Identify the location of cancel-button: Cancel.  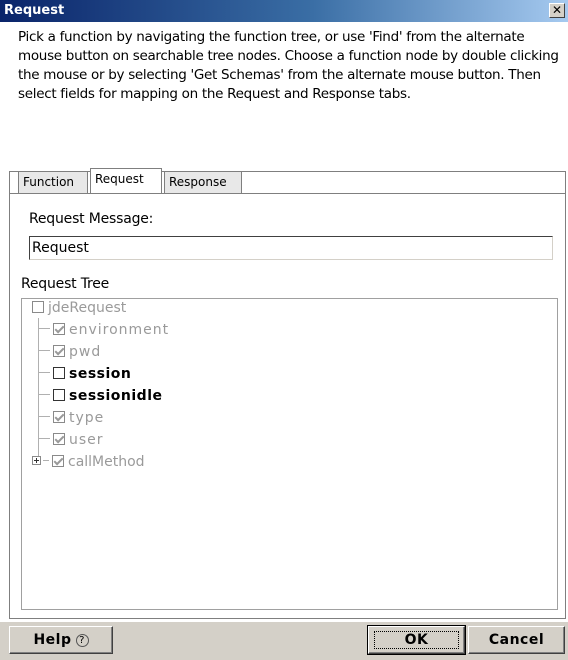
(516, 640).